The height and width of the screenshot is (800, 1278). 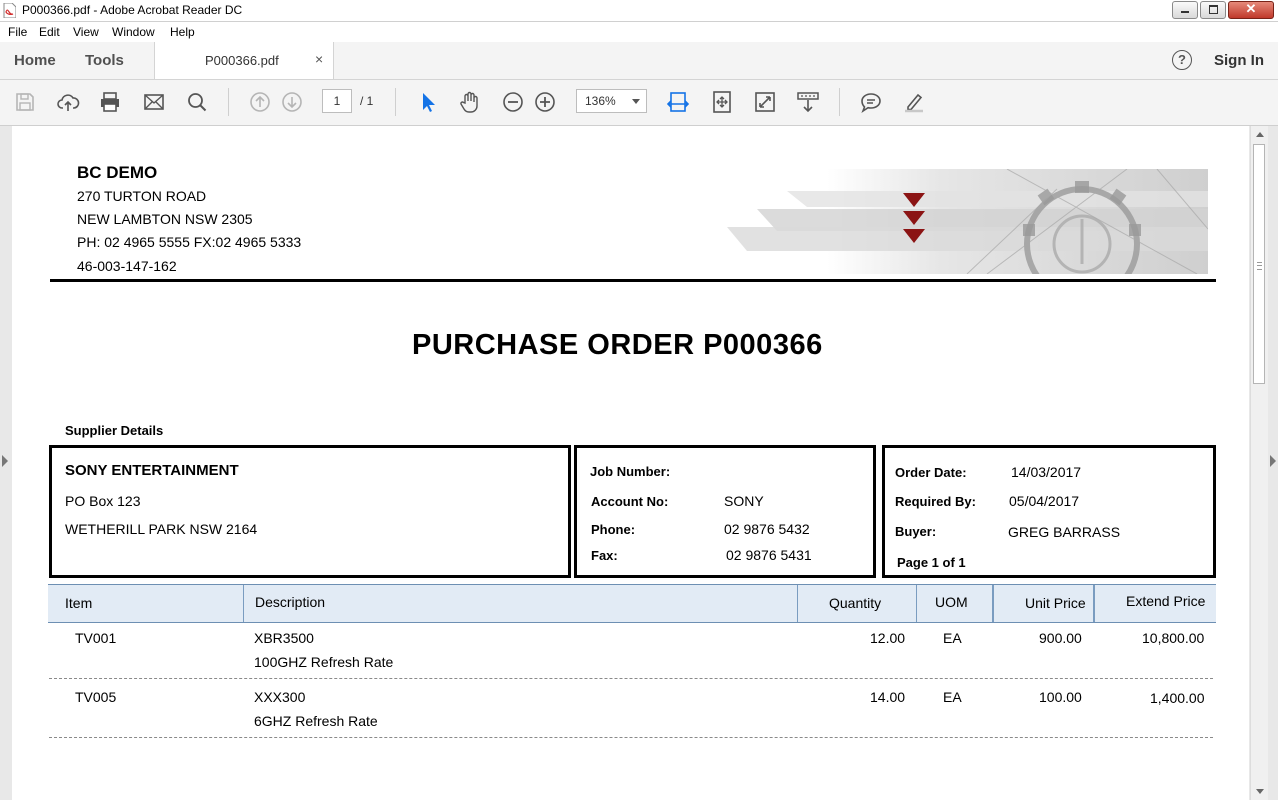 I want to click on document-tab-label: P000366.pdf, so click(x=242, y=60).